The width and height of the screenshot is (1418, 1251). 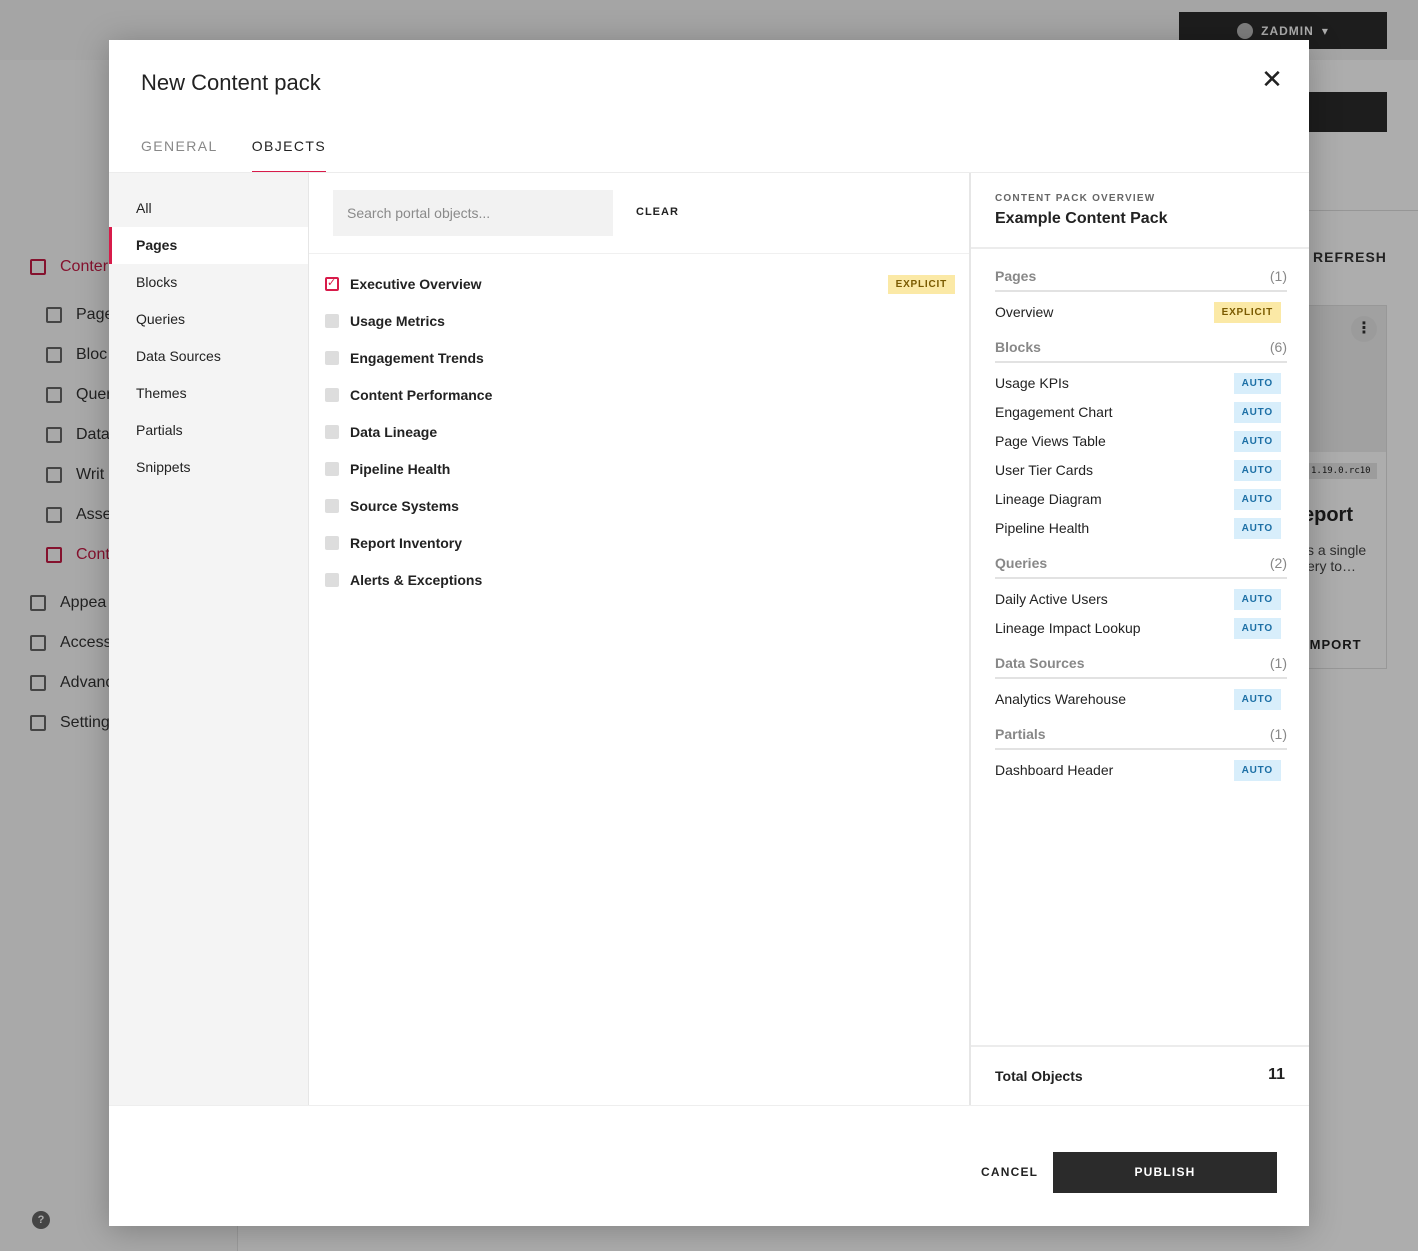 I want to click on item-label: Usage KPIs, so click(x=1032, y=383).